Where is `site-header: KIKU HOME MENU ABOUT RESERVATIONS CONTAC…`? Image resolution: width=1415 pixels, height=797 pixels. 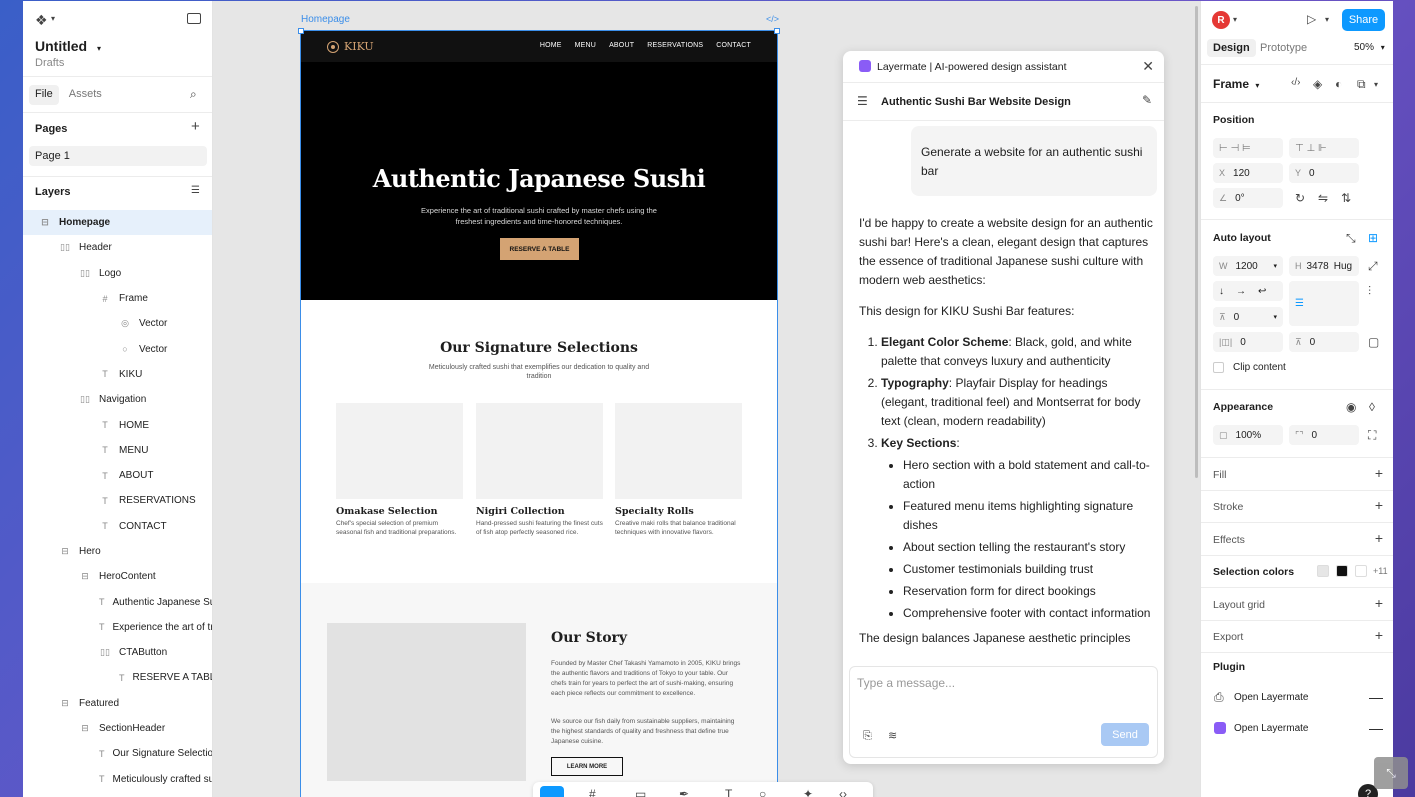
site-header: KIKU HOME MENU ABOUT RESERVATIONS CONTAC… is located at coordinates (539, 46).